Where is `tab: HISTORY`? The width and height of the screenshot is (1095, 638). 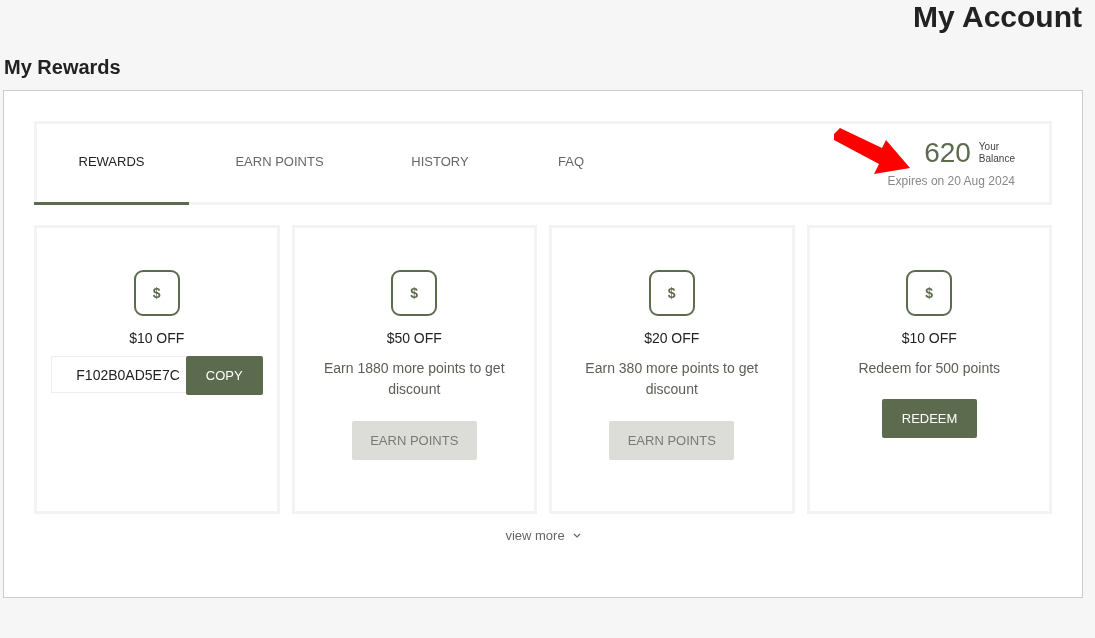 tab: HISTORY is located at coordinates (440, 163).